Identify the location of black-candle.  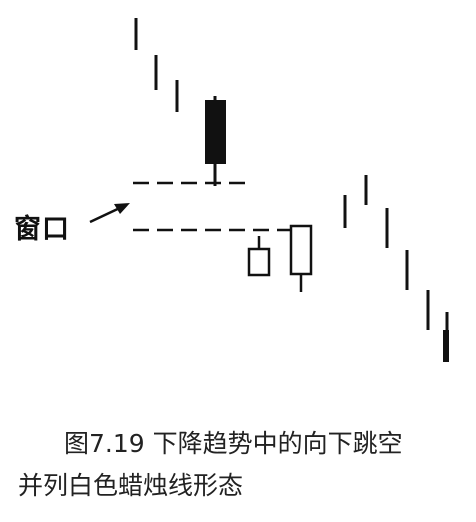
(215, 132).